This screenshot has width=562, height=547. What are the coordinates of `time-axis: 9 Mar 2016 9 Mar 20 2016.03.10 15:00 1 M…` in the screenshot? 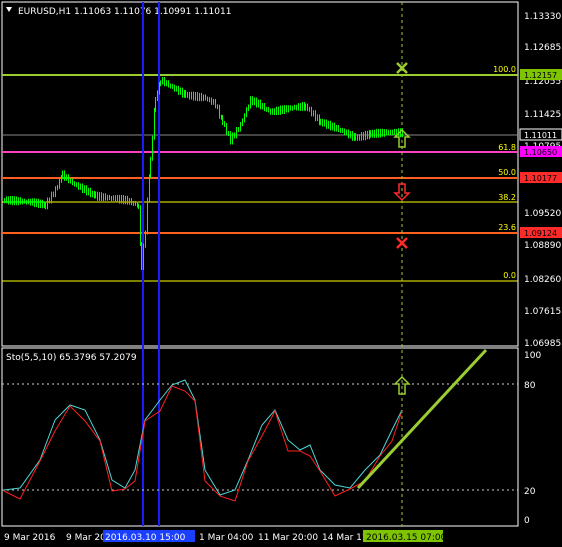 It's located at (225, 536).